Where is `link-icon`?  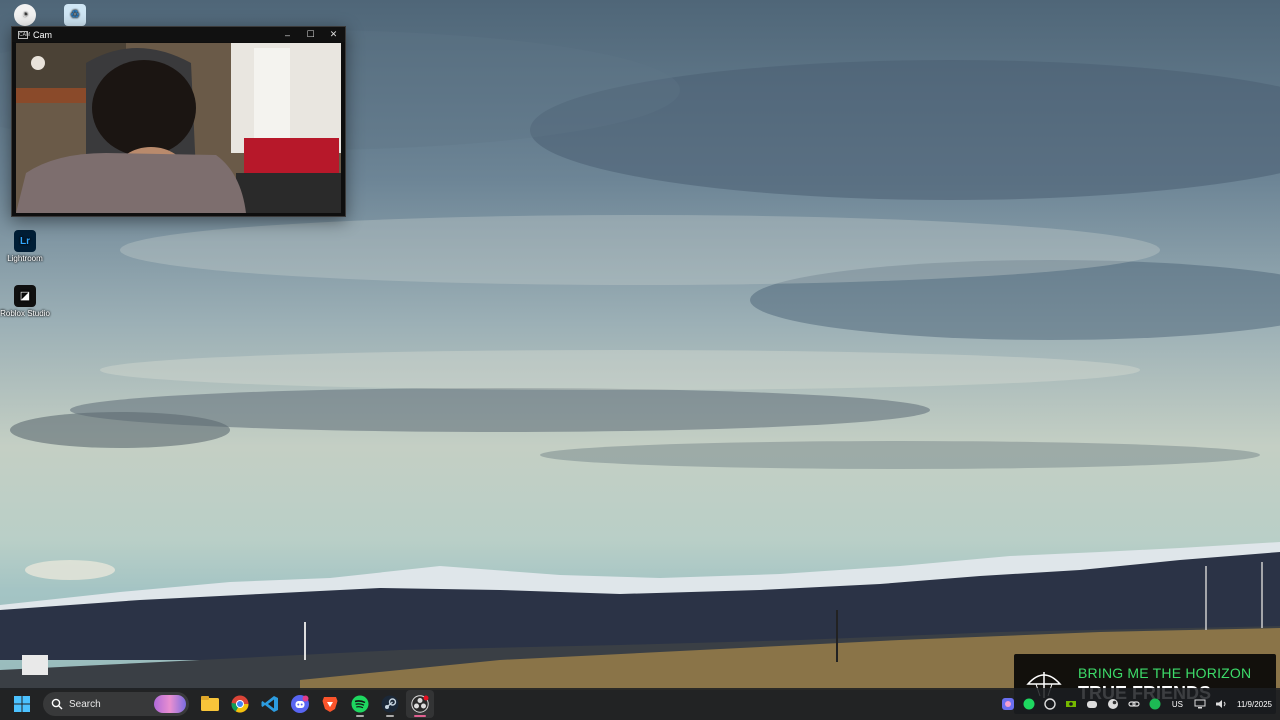 link-icon is located at coordinates (1134, 704).